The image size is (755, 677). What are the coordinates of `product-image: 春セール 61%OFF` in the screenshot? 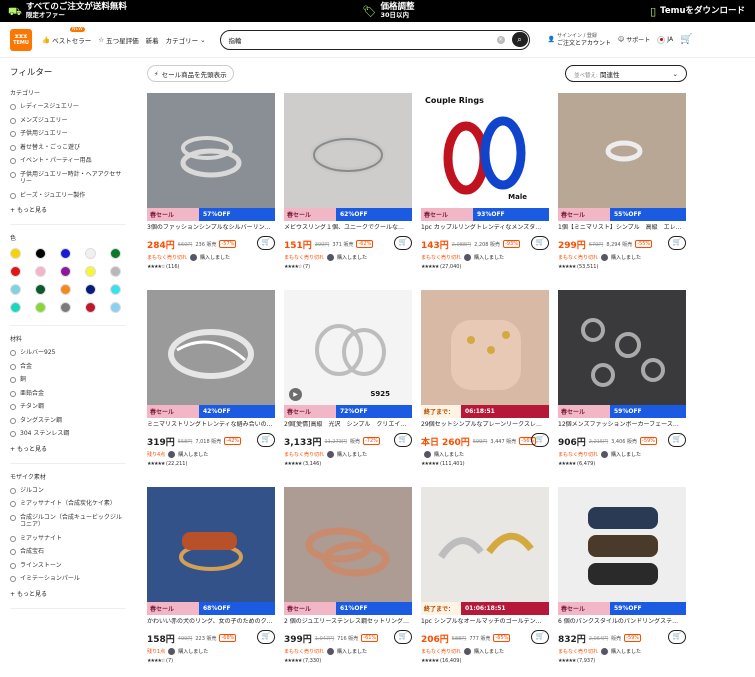 It's located at (348, 551).